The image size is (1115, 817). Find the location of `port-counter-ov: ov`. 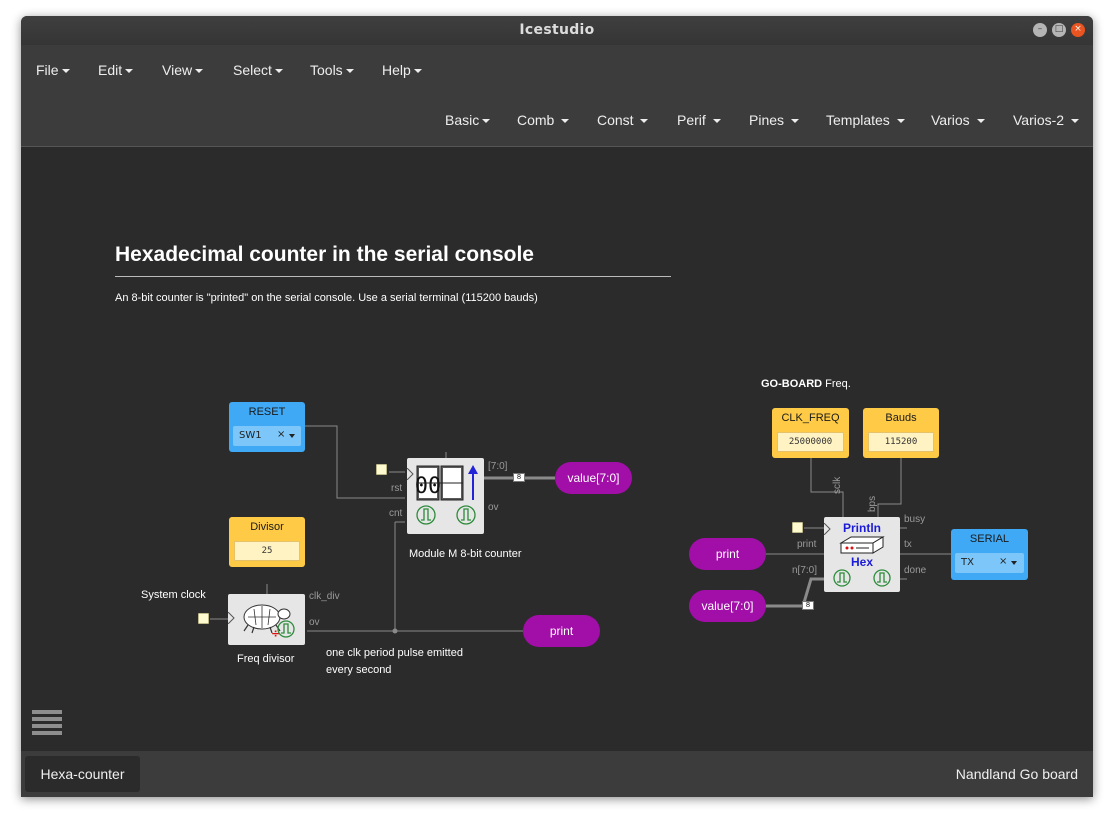

port-counter-ov: ov is located at coordinates (493, 507).